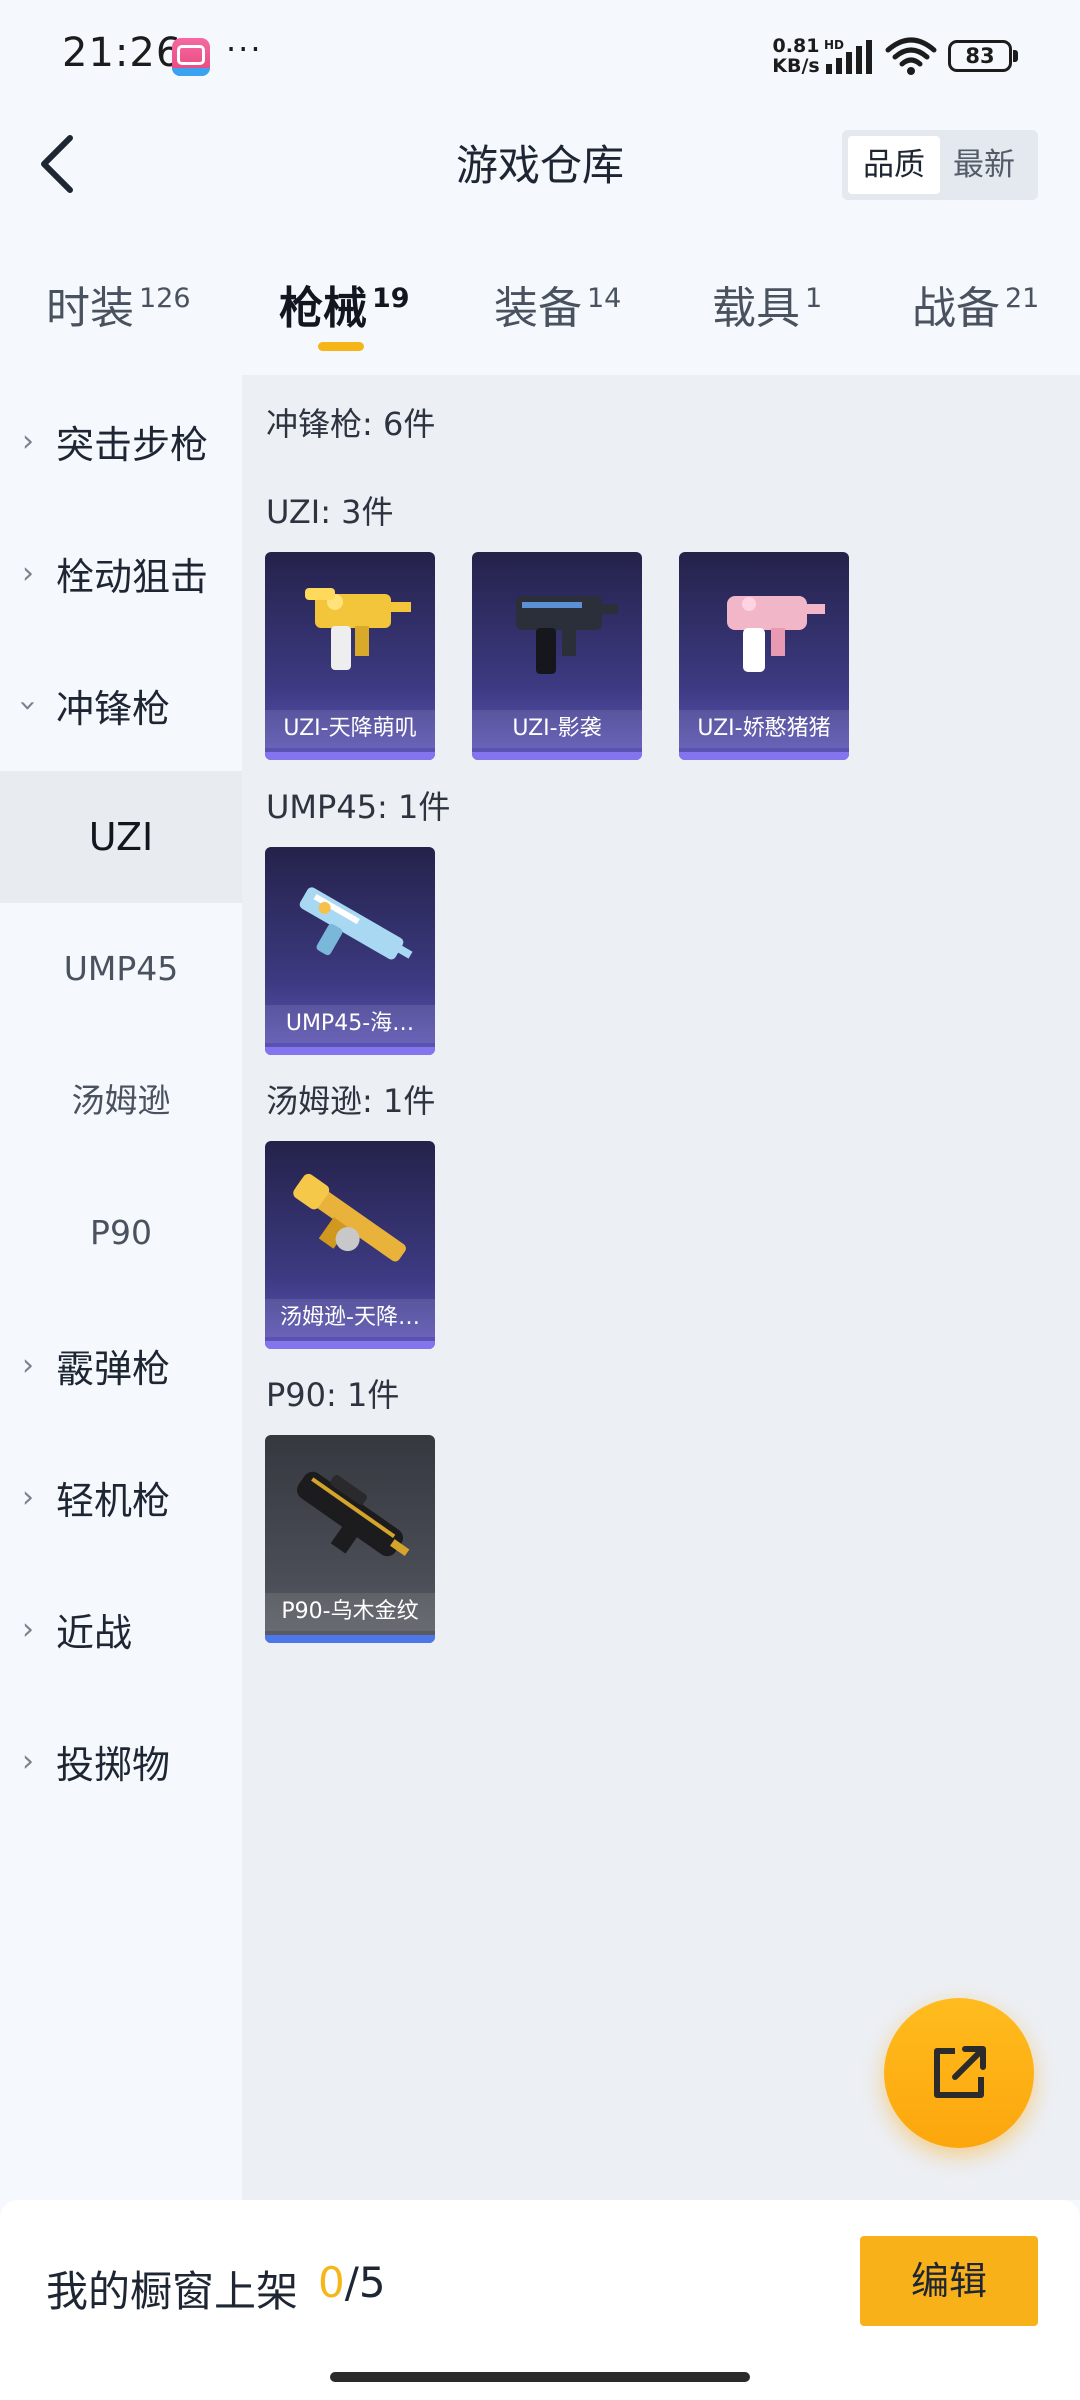 This screenshot has width=1080, height=2400. I want to click on tab-fashion: 时装 126, so click(118, 304).